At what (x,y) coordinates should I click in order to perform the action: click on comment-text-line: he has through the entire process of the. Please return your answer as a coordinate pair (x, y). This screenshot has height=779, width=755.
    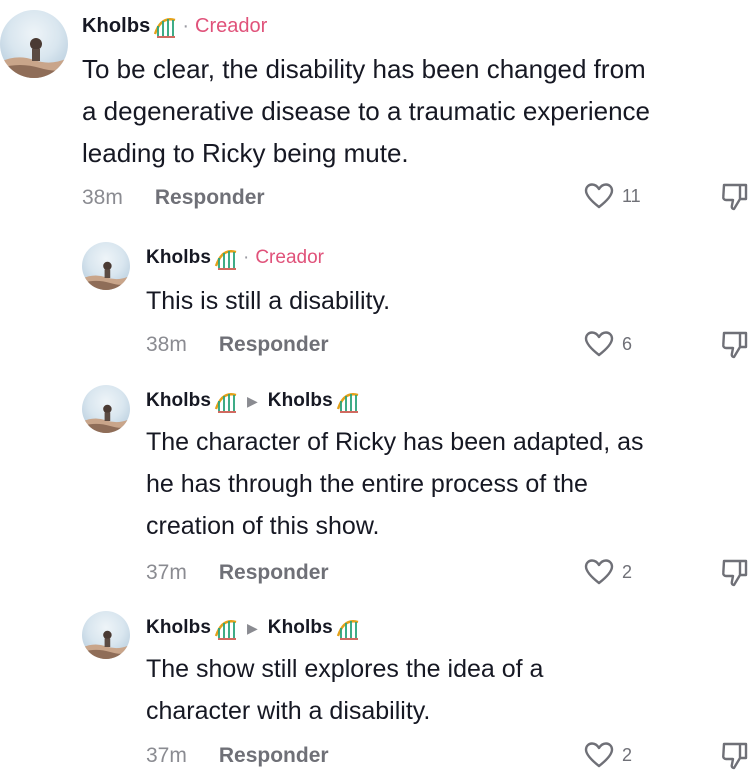
    Looking at the image, I should click on (367, 484).